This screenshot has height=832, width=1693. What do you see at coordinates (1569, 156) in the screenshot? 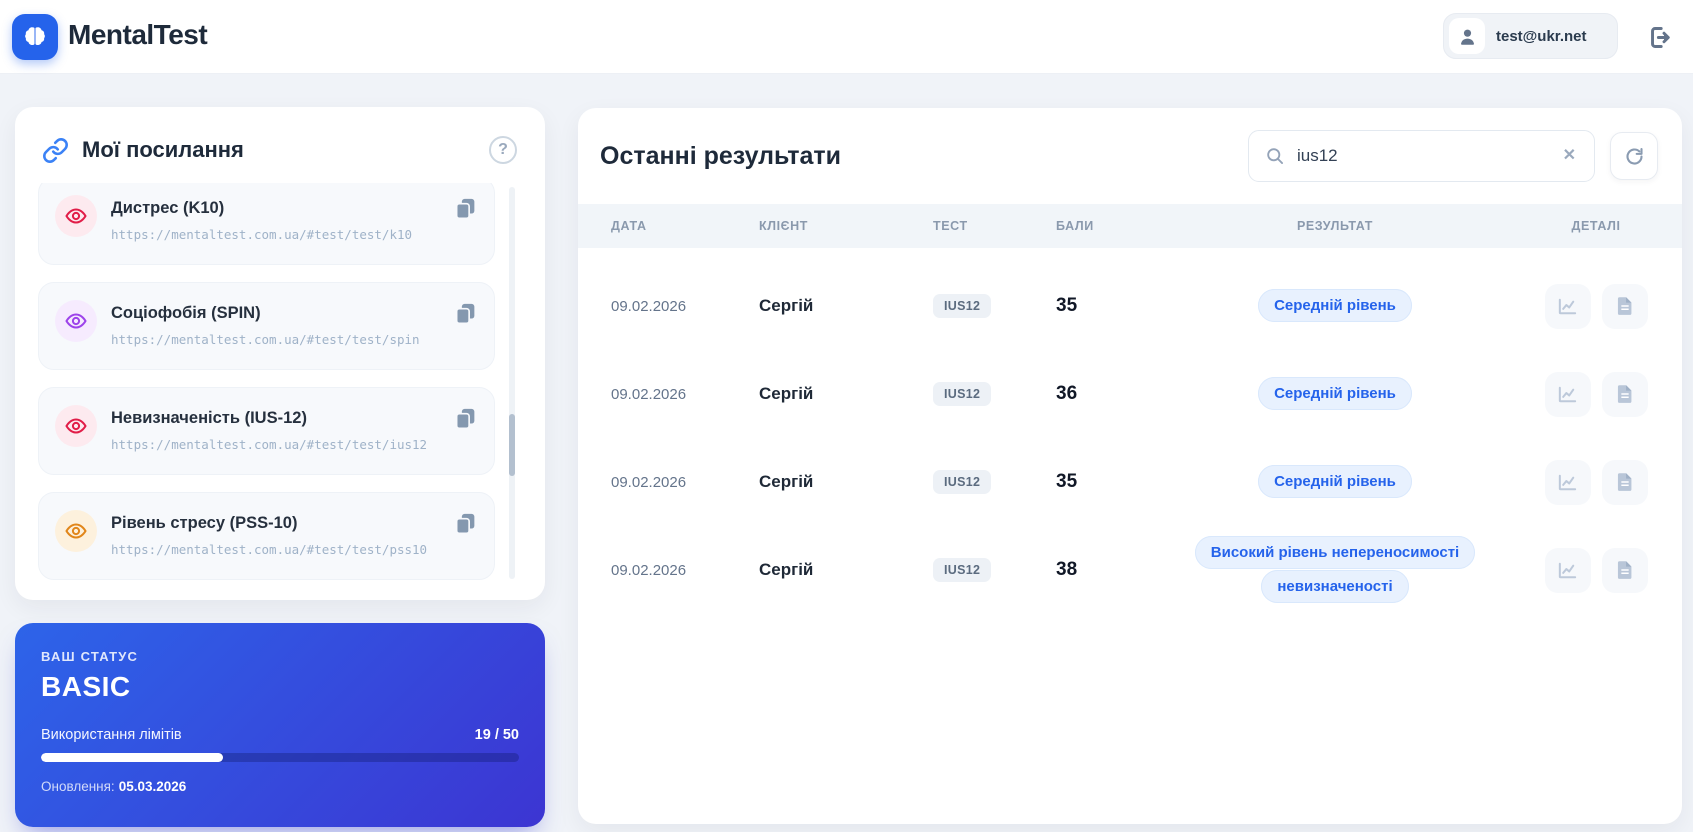
I see `clear-search-icon: ✕` at bounding box center [1569, 156].